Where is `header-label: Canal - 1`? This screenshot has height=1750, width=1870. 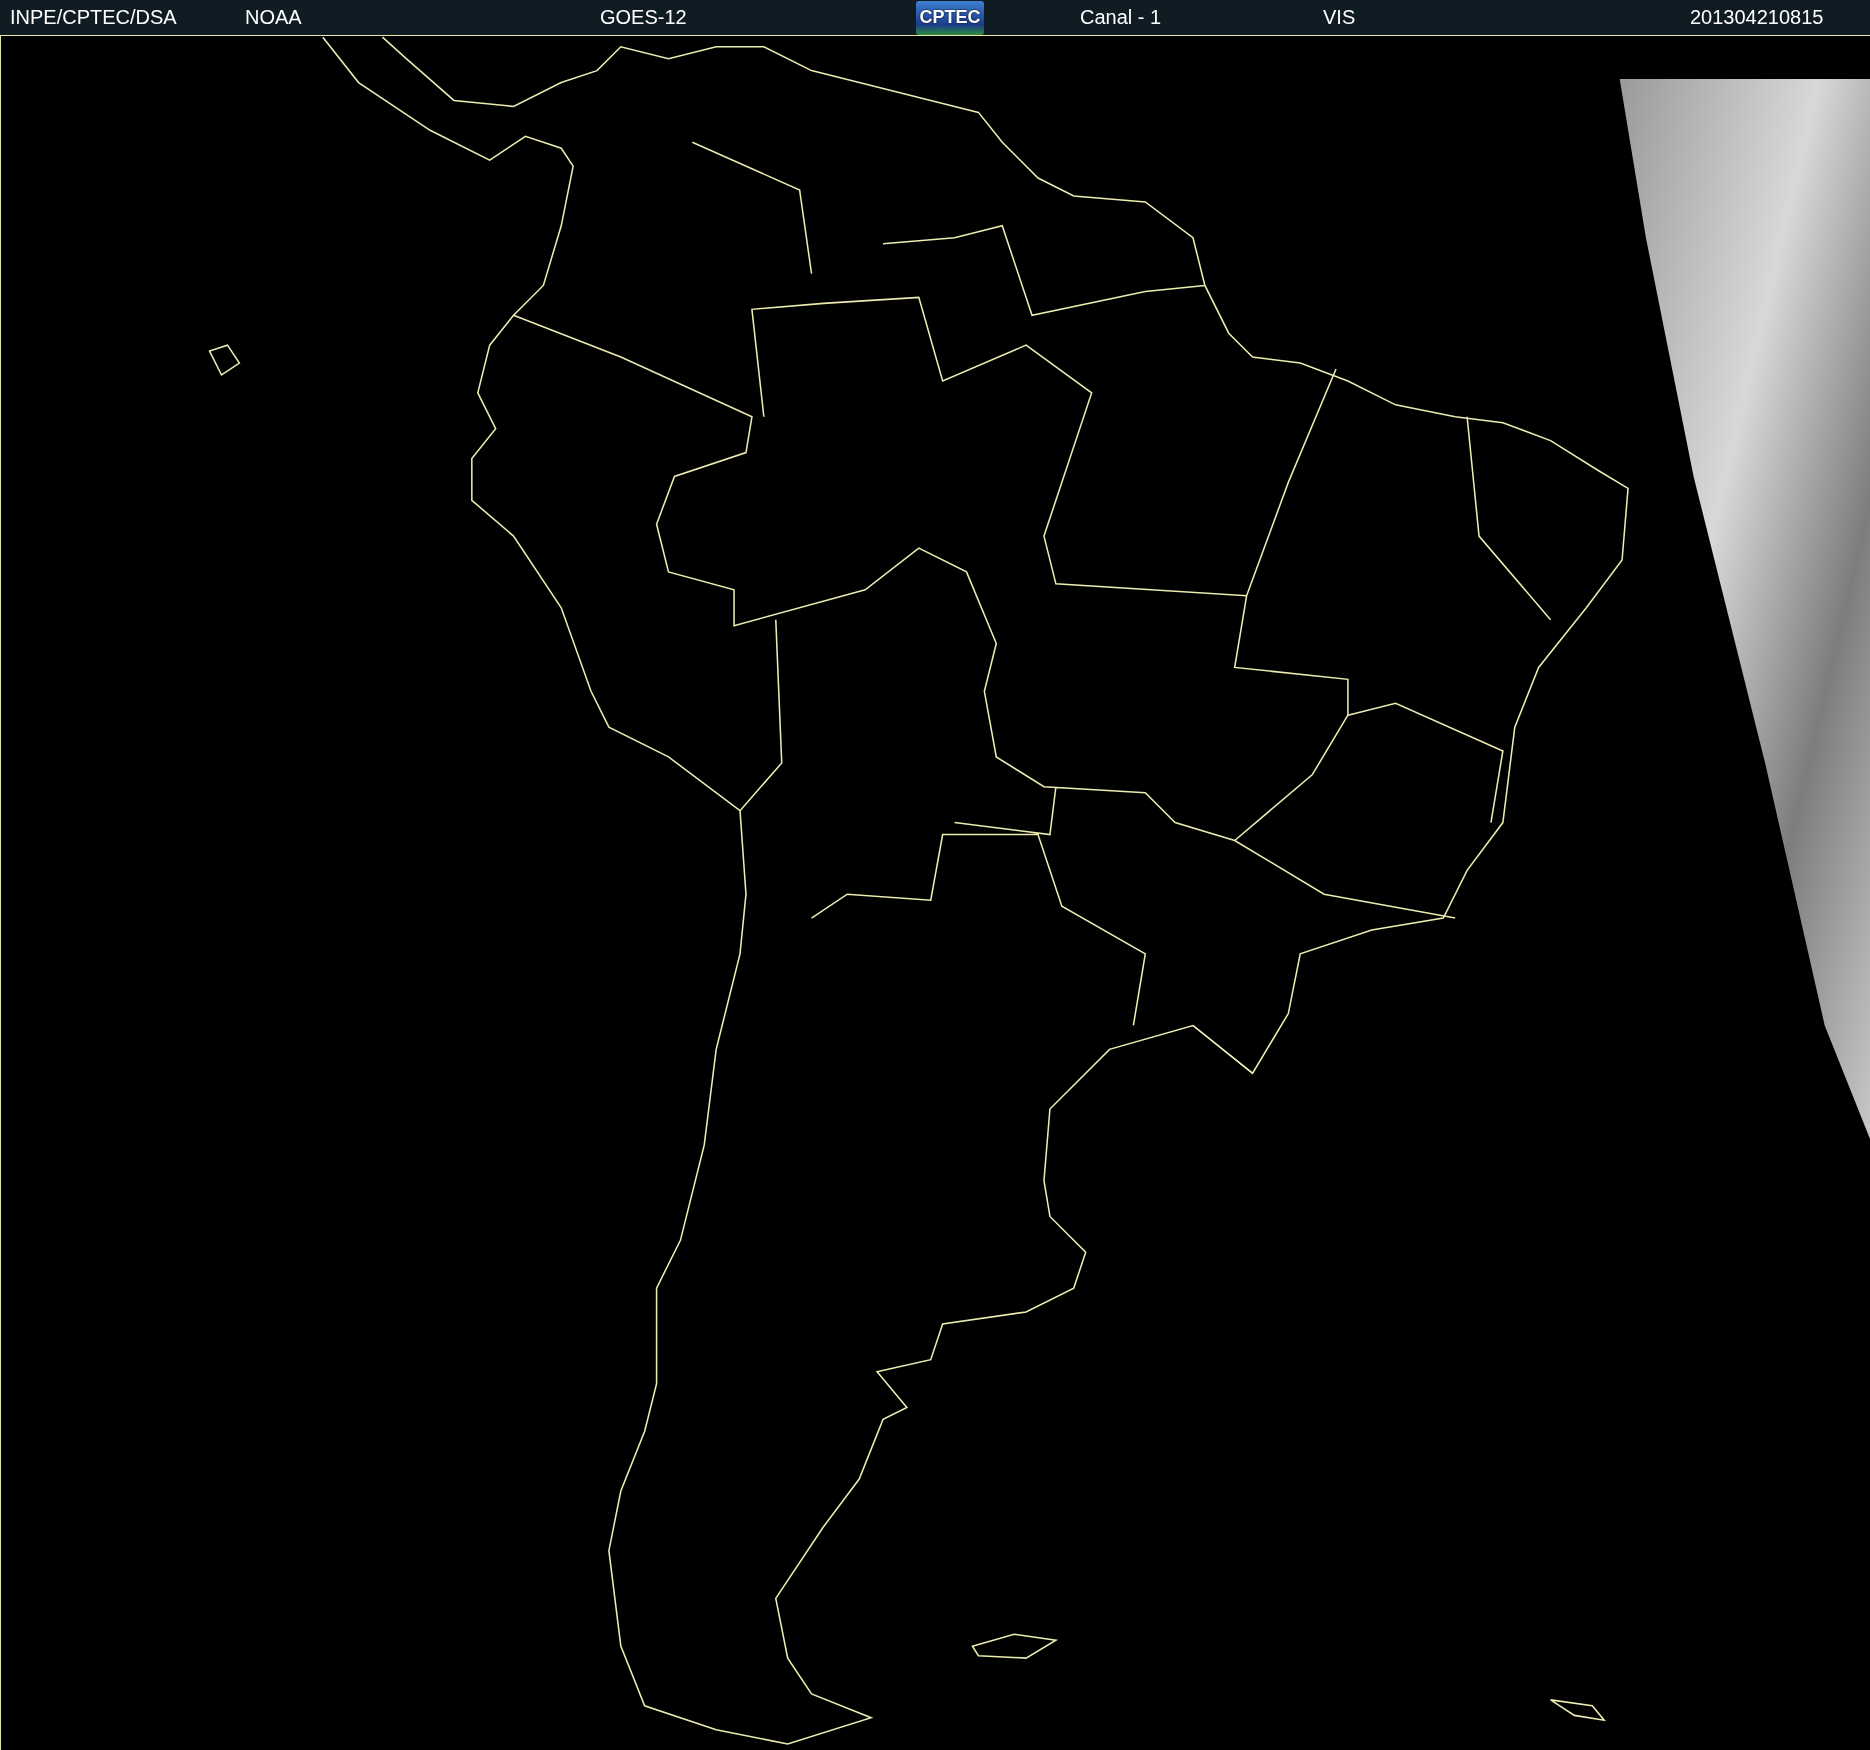 header-label: Canal - 1 is located at coordinates (1121, 17).